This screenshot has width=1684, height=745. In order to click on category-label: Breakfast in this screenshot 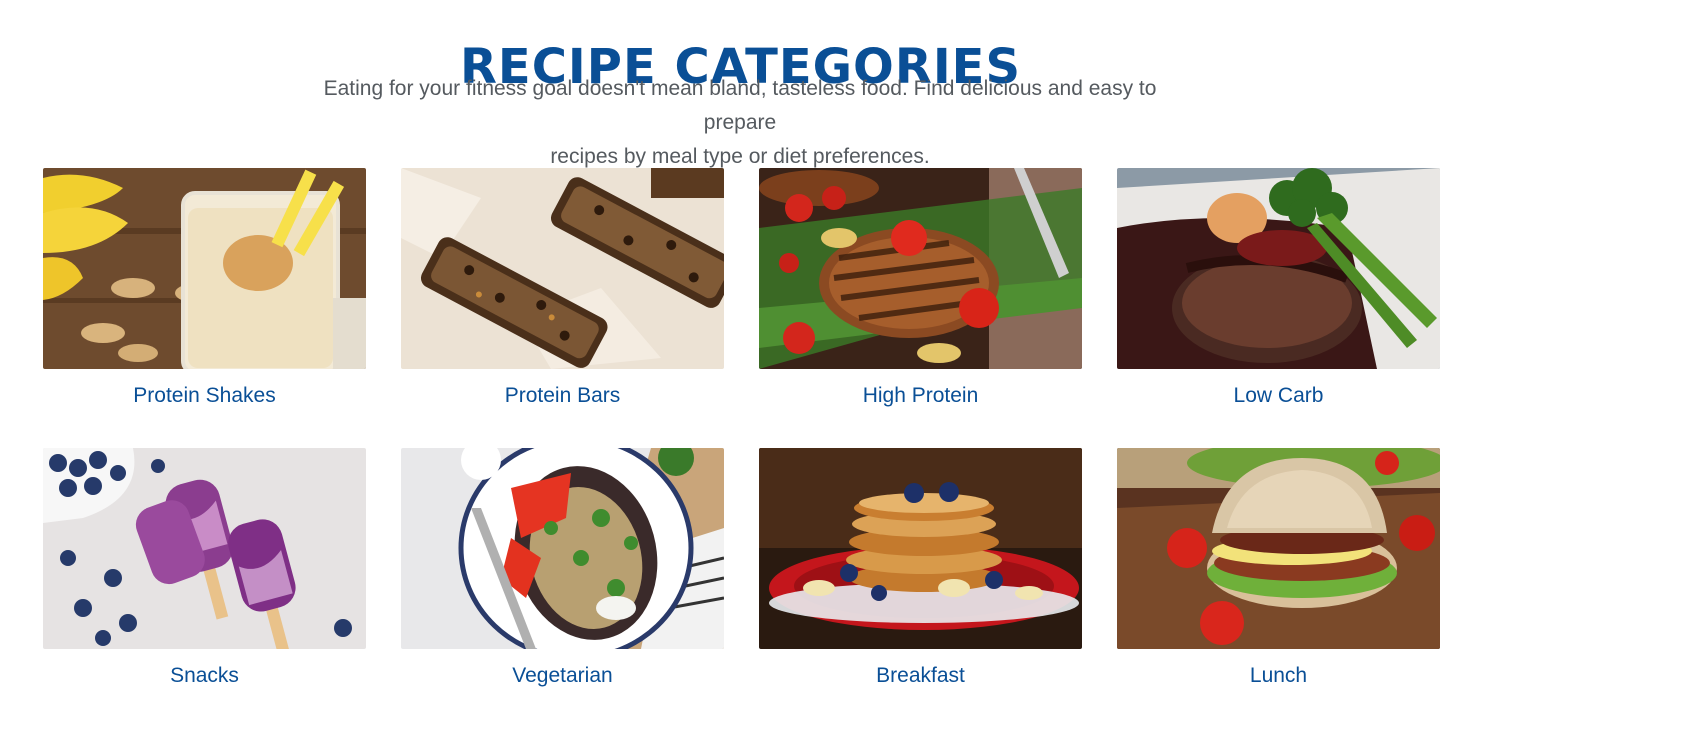, I will do `click(920, 676)`.